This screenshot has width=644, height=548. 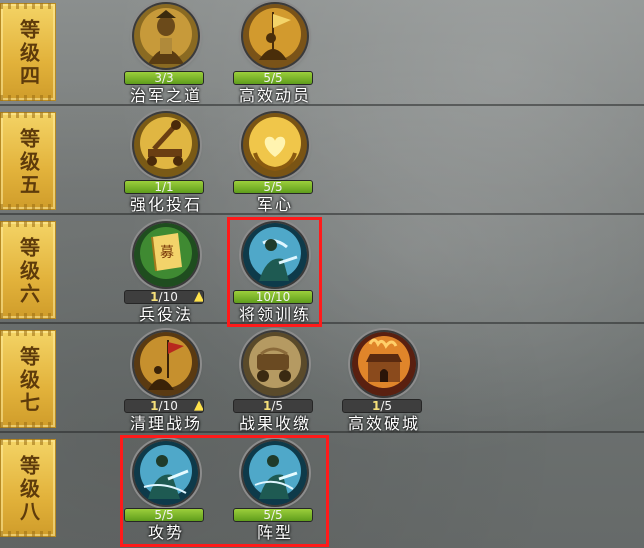 I want to click on skill-name: 高效破城, so click(x=383, y=423).